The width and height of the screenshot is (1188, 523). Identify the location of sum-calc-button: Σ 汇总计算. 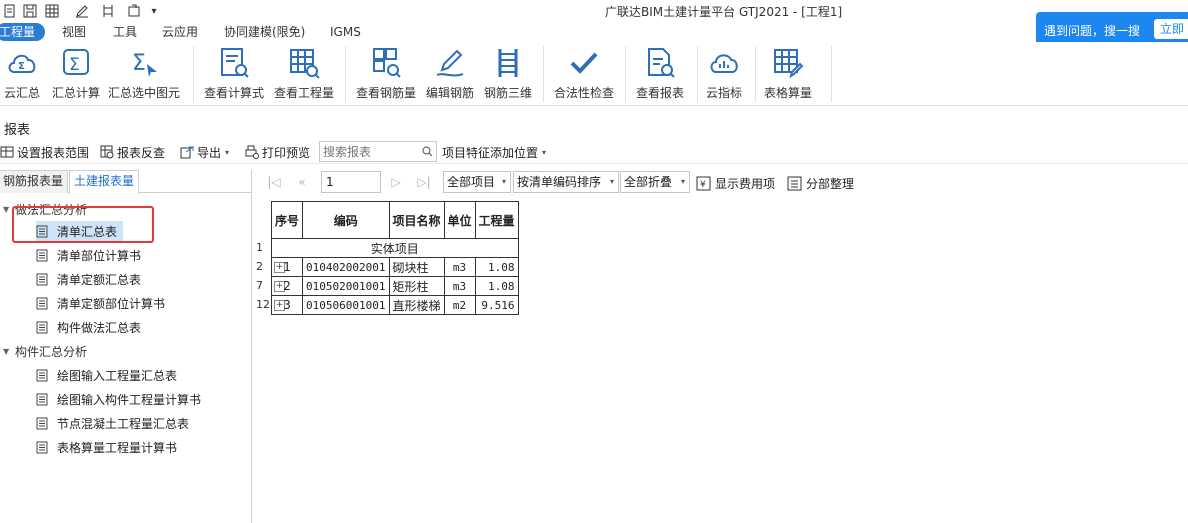
(76, 73).